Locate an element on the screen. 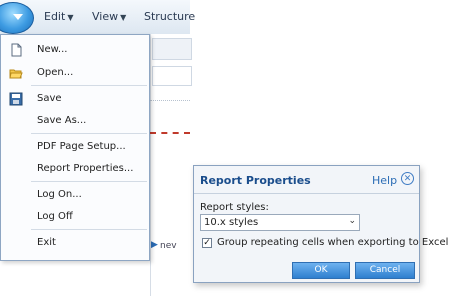 The width and height of the screenshot is (467, 296). top-ribbon: Edit ▼ View ▼ Structure is located at coordinates (97, 17).